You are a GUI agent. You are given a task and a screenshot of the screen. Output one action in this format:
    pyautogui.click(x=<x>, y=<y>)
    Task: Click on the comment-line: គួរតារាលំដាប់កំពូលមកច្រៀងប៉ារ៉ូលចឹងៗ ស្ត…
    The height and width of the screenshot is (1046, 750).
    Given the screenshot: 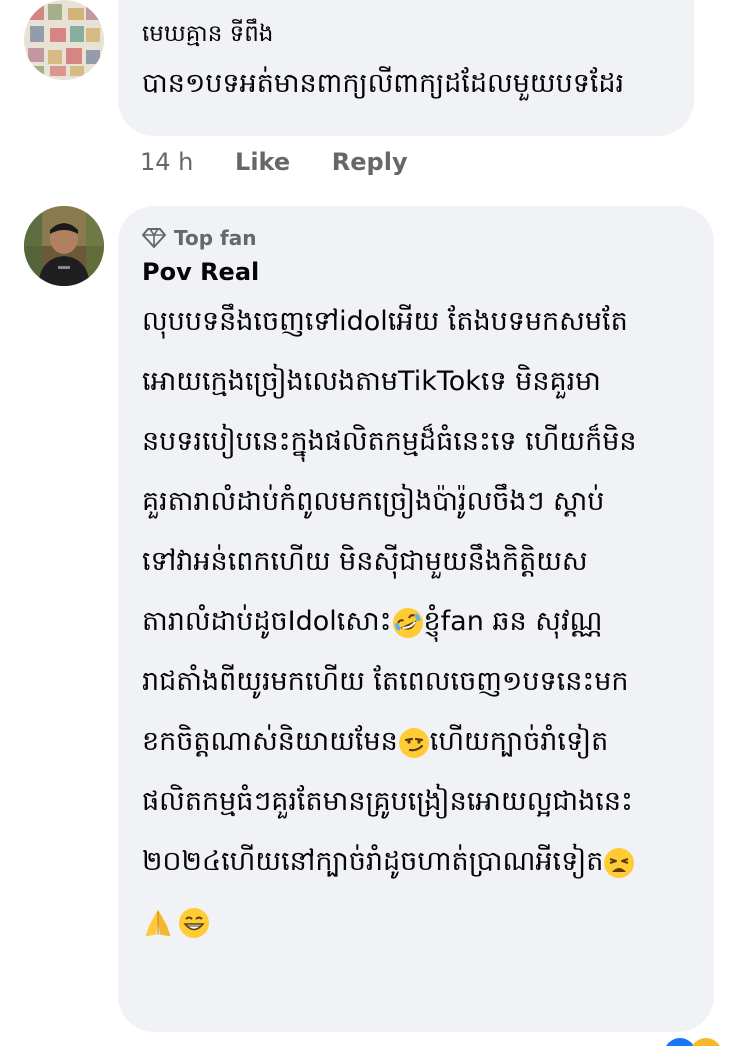 What is the action you would take?
    pyautogui.click(x=373, y=501)
    